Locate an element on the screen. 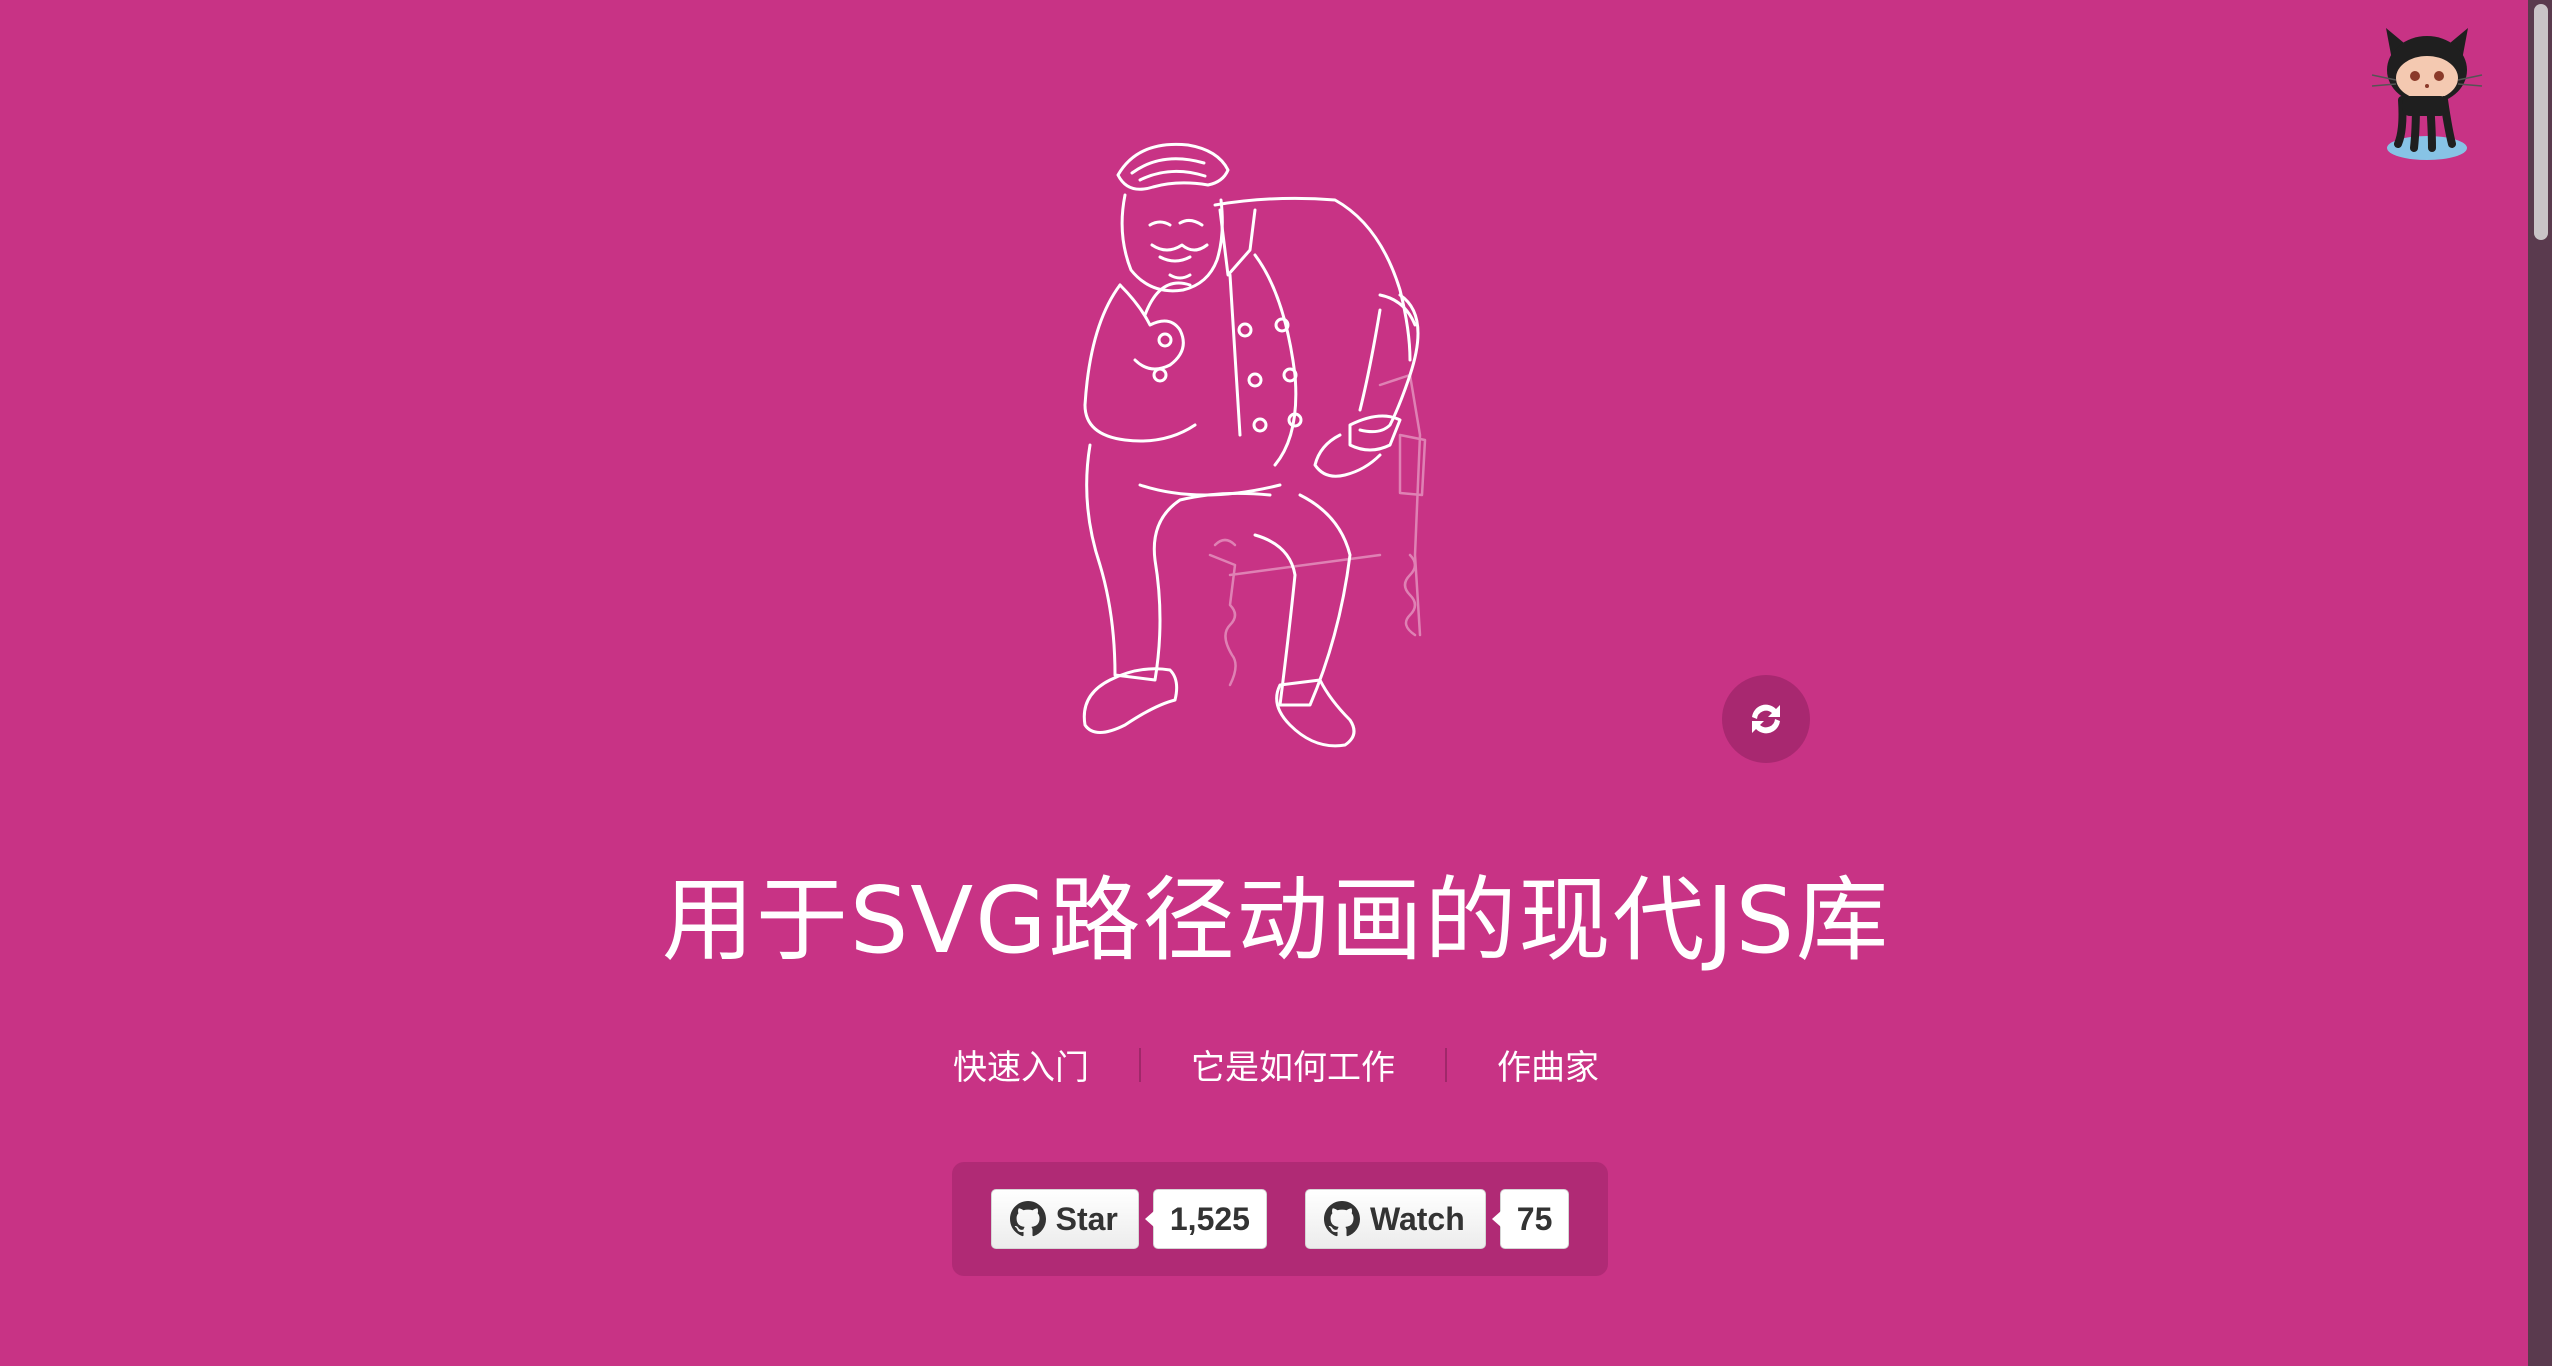 The width and height of the screenshot is (2552, 1366). replay-icon is located at coordinates (1766, 719).